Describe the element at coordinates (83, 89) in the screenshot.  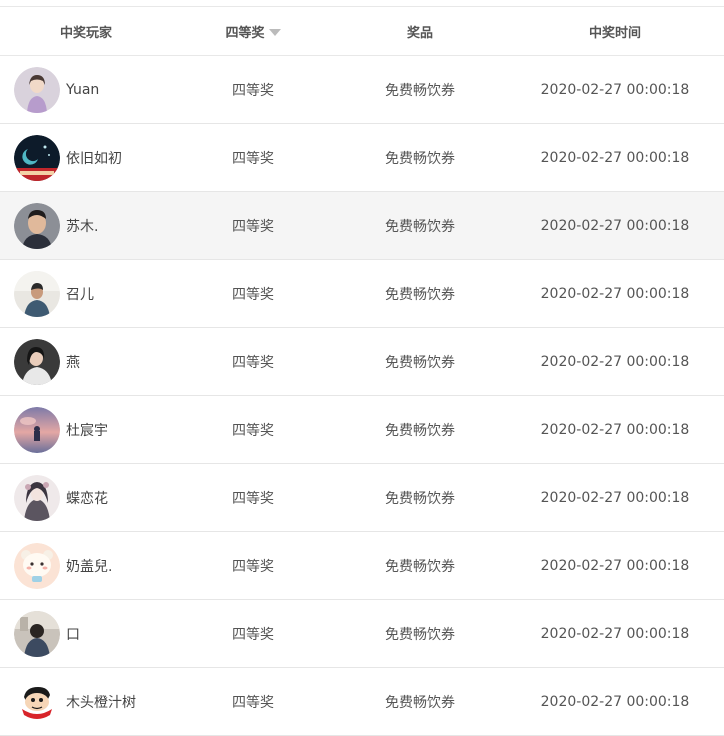
I see `player-name: Yuan` at that location.